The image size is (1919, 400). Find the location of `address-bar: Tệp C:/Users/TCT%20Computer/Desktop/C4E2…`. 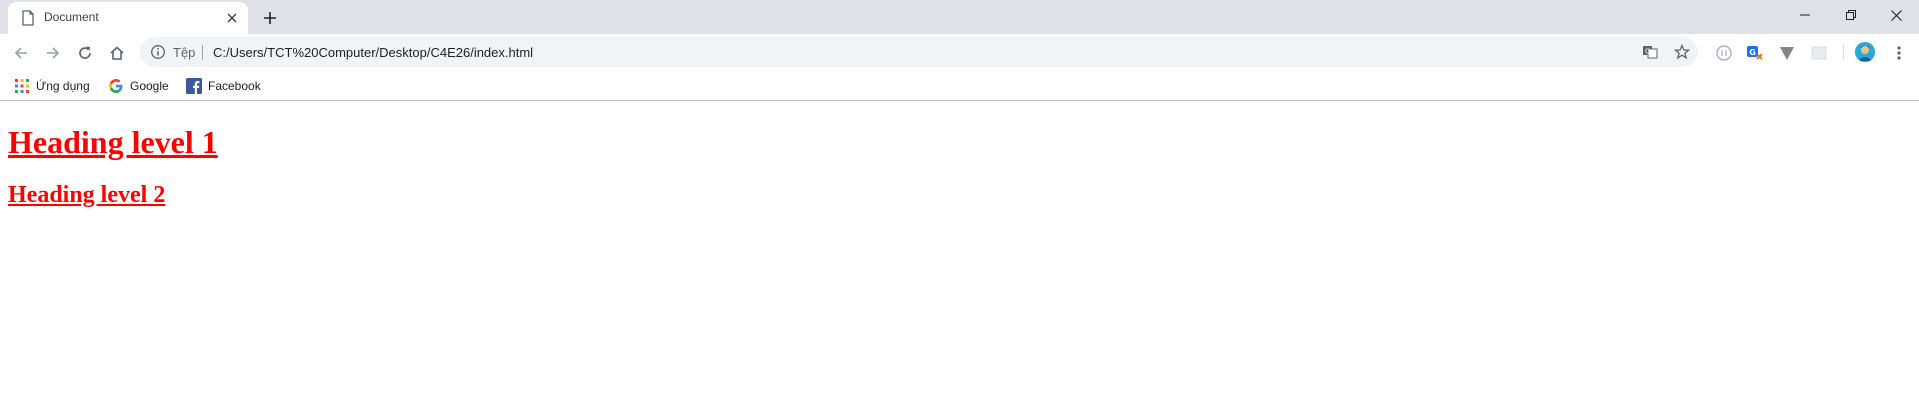

address-bar: Tệp C:/Users/TCT%20Computer/Desktop/C4E2… is located at coordinates (919, 52).